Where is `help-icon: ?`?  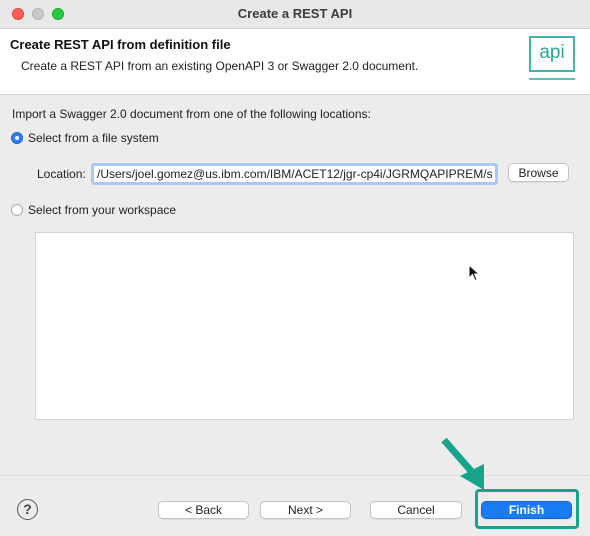
help-icon: ? is located at coordinates (27, 509).